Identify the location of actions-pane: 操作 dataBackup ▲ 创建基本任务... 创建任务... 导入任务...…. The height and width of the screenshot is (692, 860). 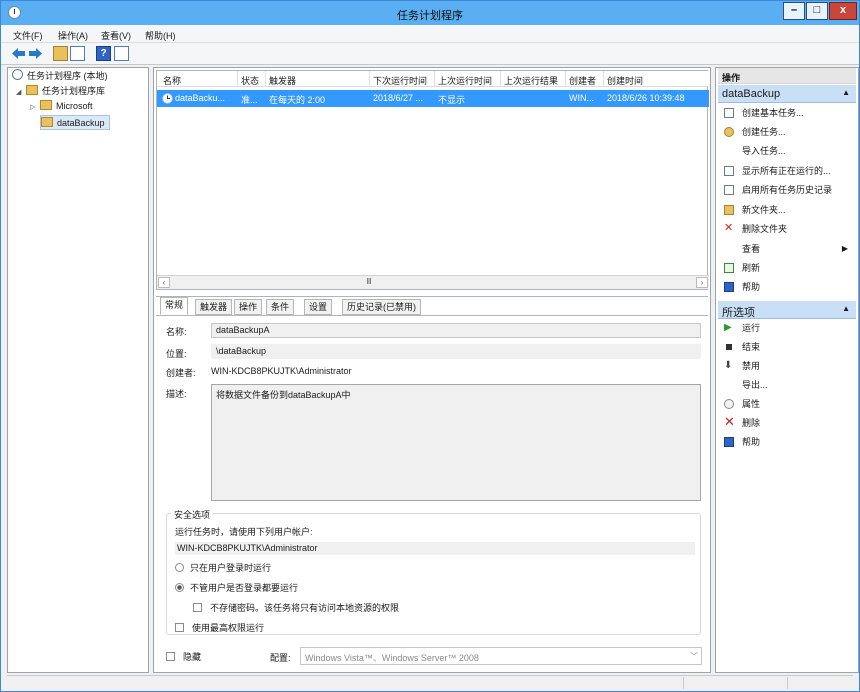
(787, 370).